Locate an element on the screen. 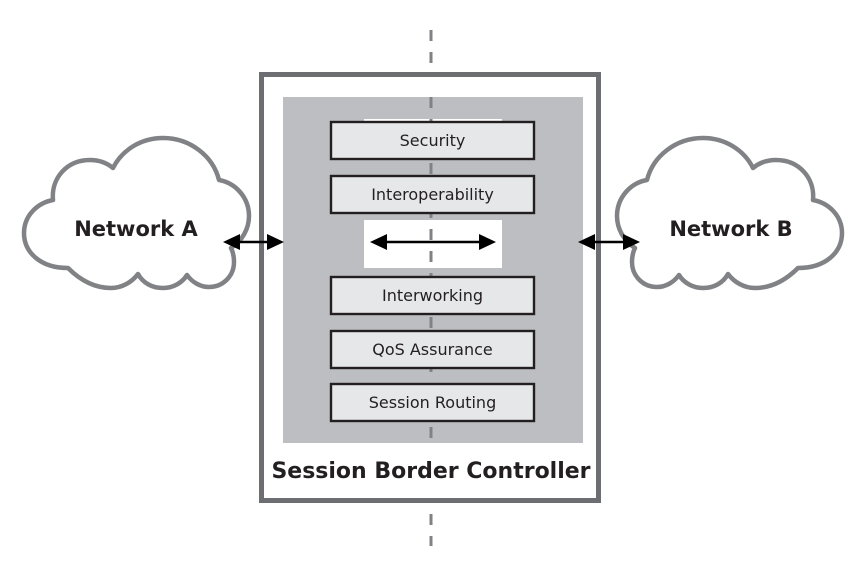  interoperability-box-label: Interoperability is located at coordinates (432, 194).